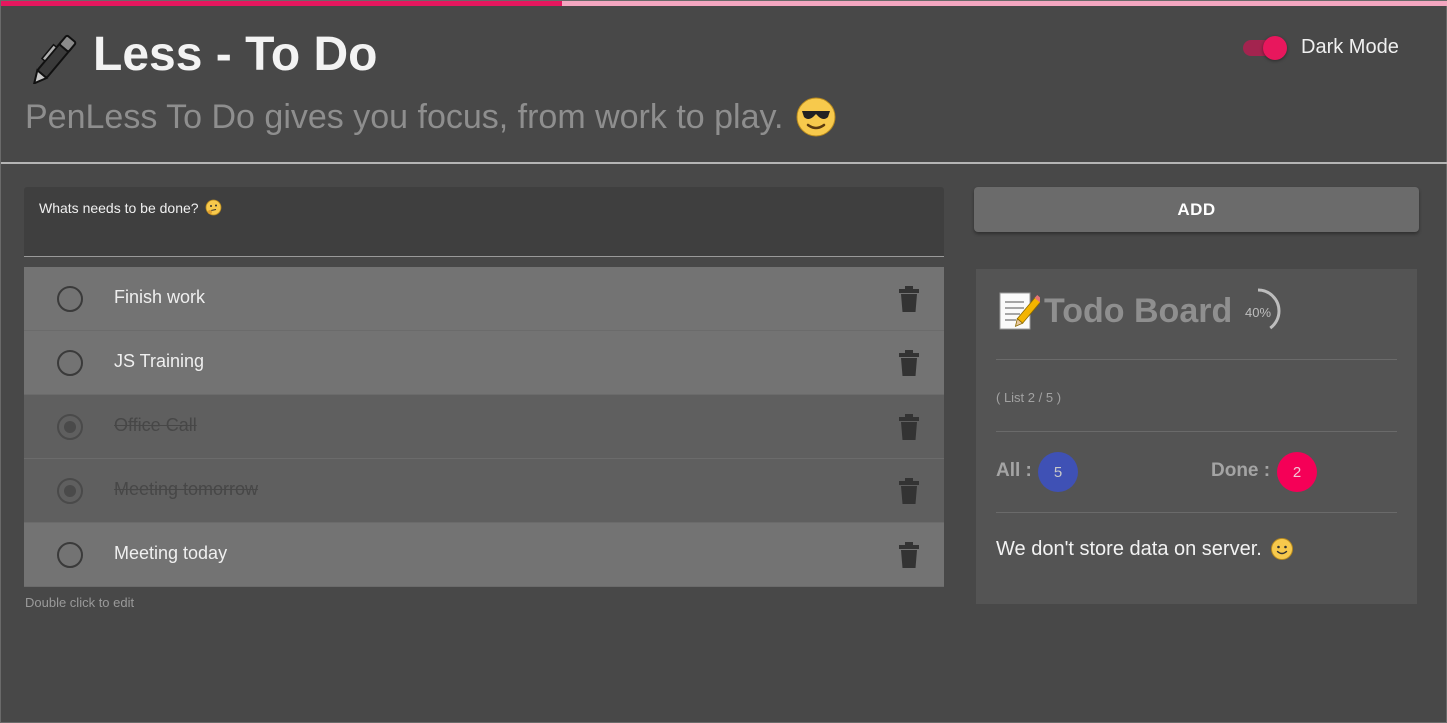 The height and width of the screenshot is (723, 1447). What do you see at coordinates (170, 553) in the screenshot?
I see `todo-text: Meeting today` at bounding box center [170, 553].